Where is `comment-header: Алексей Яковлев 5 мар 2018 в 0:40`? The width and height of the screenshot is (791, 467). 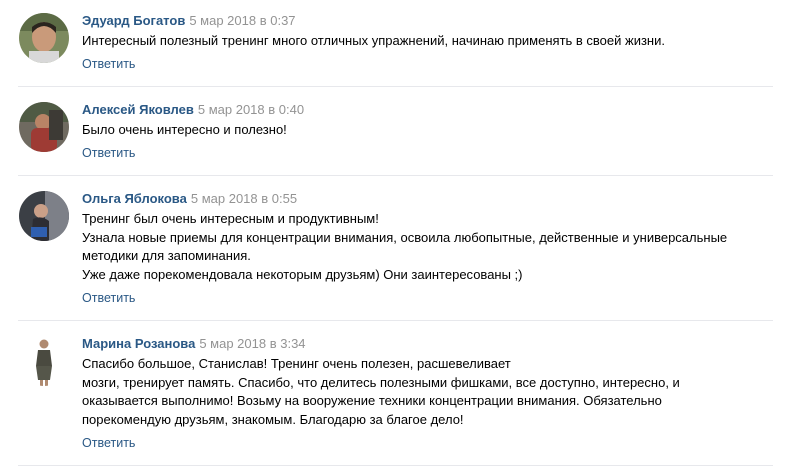
comment-header: Алексей Яковлев 5 мар 2018 в 0:40 is located at coordinates (193, 110).